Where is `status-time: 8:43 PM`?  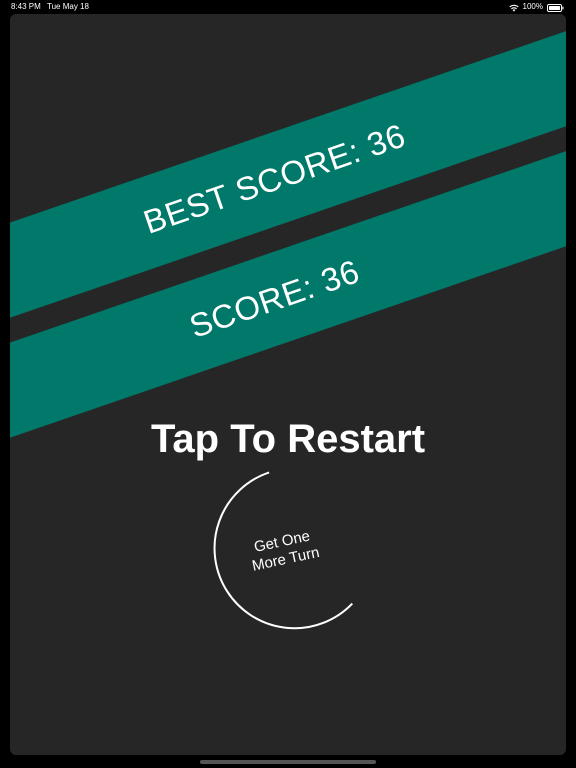
status-time: 8:43 PM is located at coordinates (26, 6).